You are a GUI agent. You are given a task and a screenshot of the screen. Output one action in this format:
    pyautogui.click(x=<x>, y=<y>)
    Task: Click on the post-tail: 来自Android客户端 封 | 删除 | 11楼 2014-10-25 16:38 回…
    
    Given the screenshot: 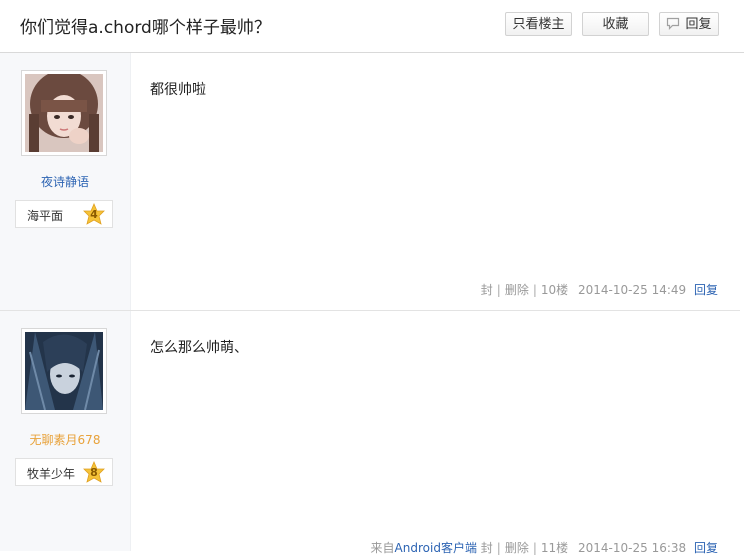 What is the action you would take?
    pyautogui.click(x=544, y=548)
    